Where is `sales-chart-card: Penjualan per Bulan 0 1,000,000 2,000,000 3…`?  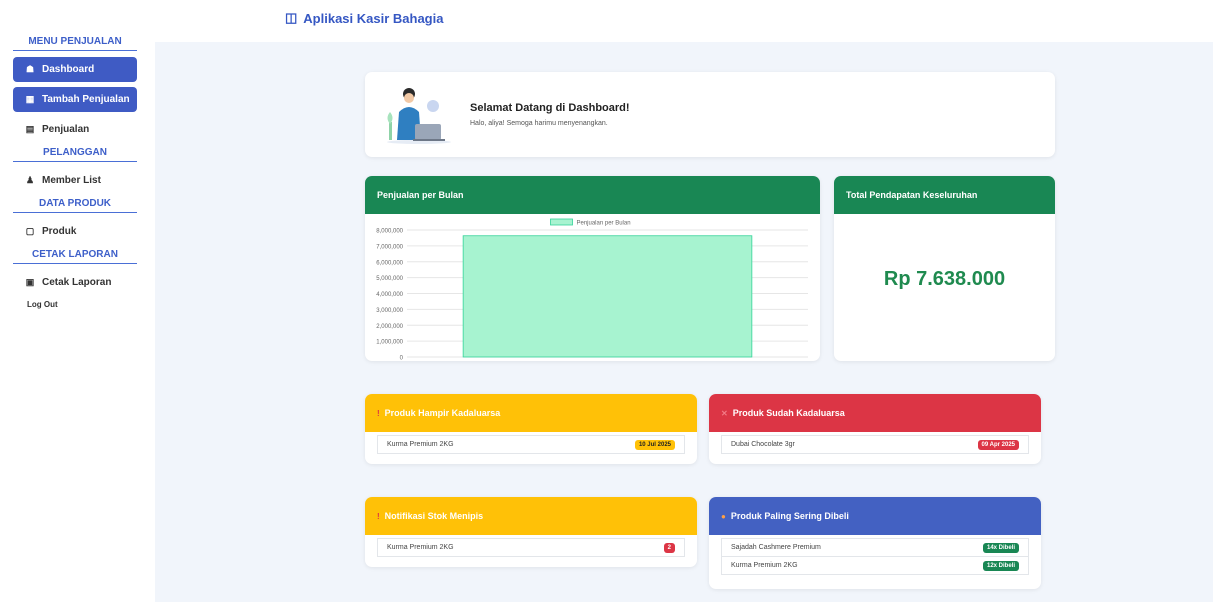
sales-chart-card: Penjualan per Bulan 0 1,000,000 2,000,000 3… is located at coordinates (592, 268).